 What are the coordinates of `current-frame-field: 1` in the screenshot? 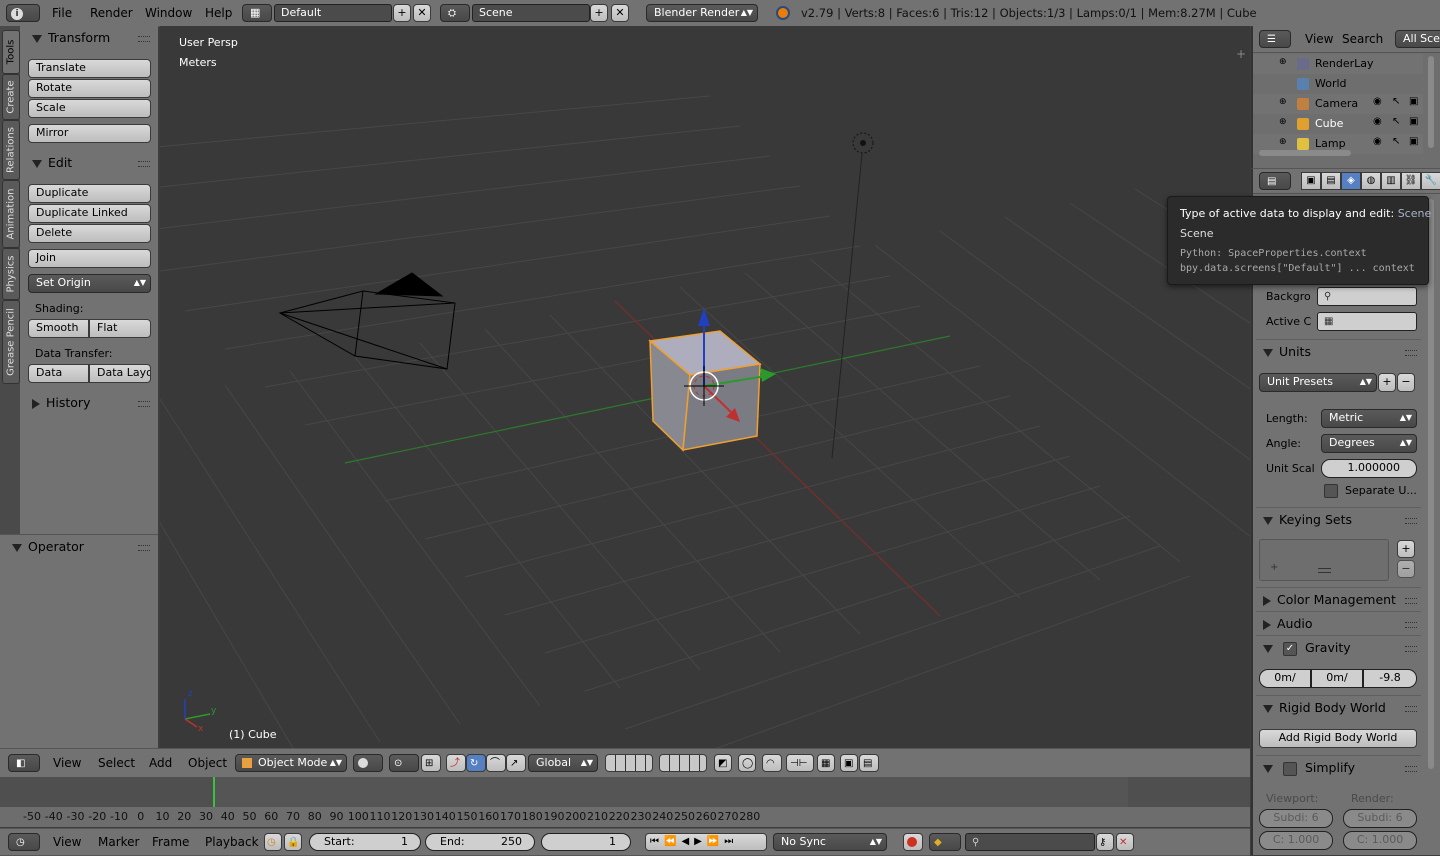 It's located at (586, 842).